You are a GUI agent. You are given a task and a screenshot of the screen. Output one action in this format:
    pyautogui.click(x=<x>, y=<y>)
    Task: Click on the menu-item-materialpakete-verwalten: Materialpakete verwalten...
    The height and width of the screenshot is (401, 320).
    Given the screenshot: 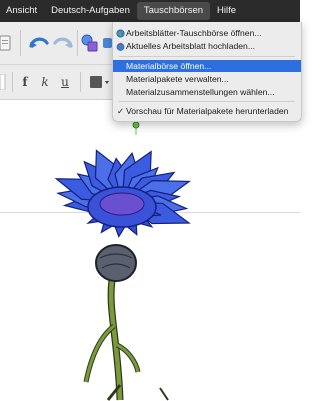 What is the action you would take?
    pyautogui.click(x=207, y=79)
    